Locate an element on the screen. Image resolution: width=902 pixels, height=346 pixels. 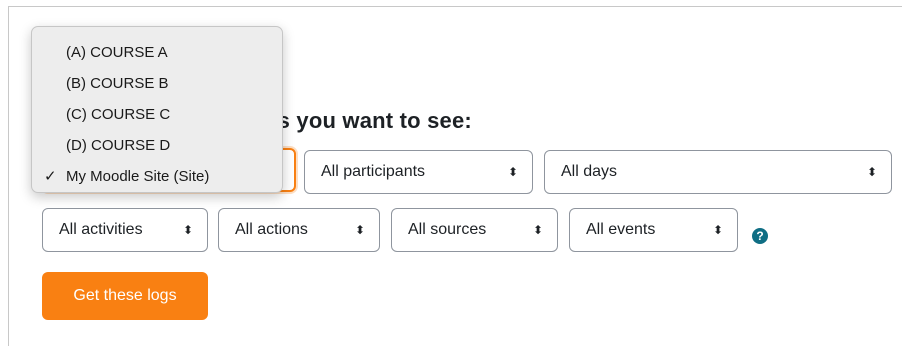
help-icon: ? is located at coordinates (760, 236).